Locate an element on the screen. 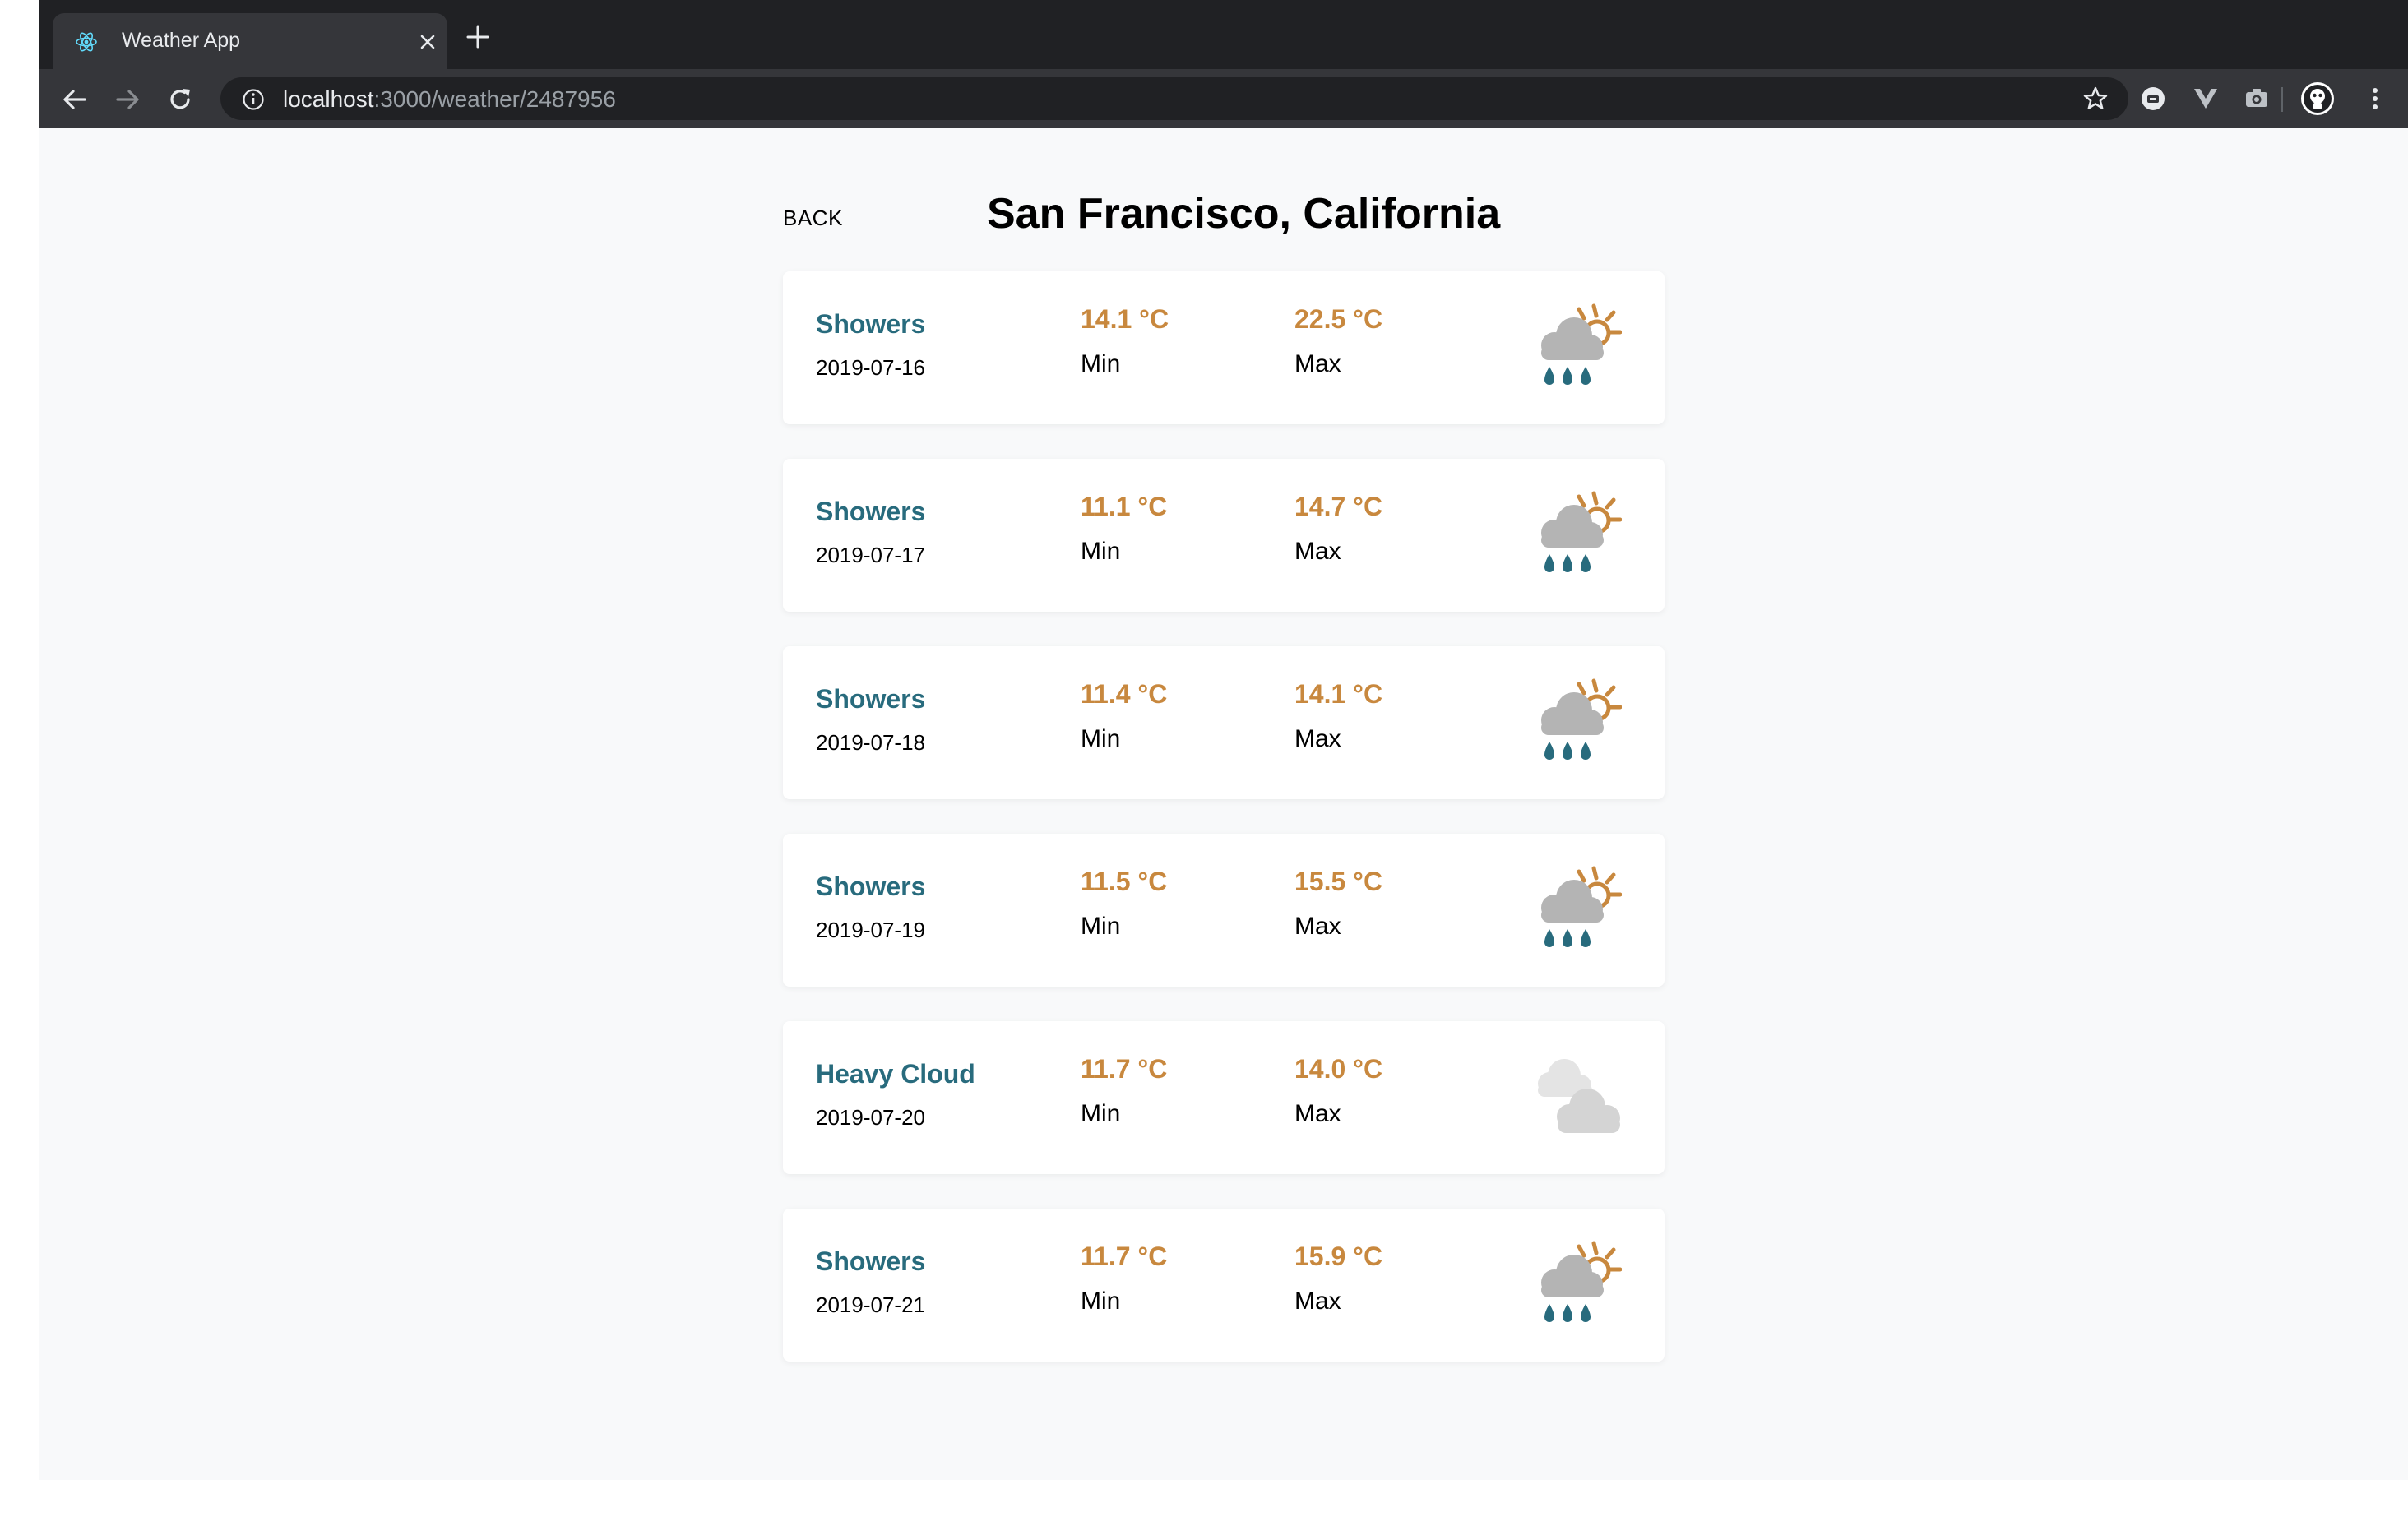 This screenshot has width=2408, height=1526. profile-avatar-icon is located at coordinates (2317, 99).